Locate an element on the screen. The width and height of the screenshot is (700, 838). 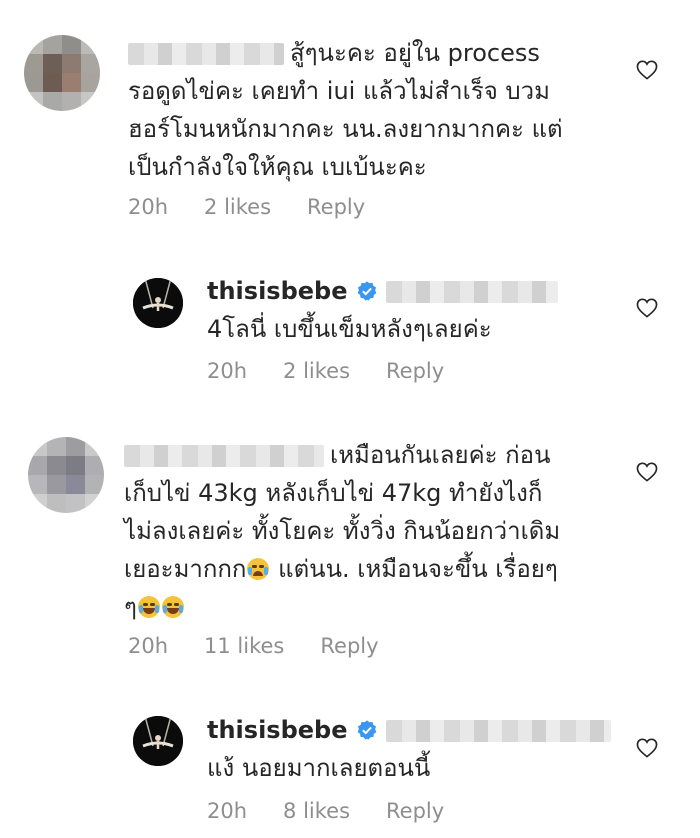
likes-count: 11 likes is located at coordinates (244, 646).